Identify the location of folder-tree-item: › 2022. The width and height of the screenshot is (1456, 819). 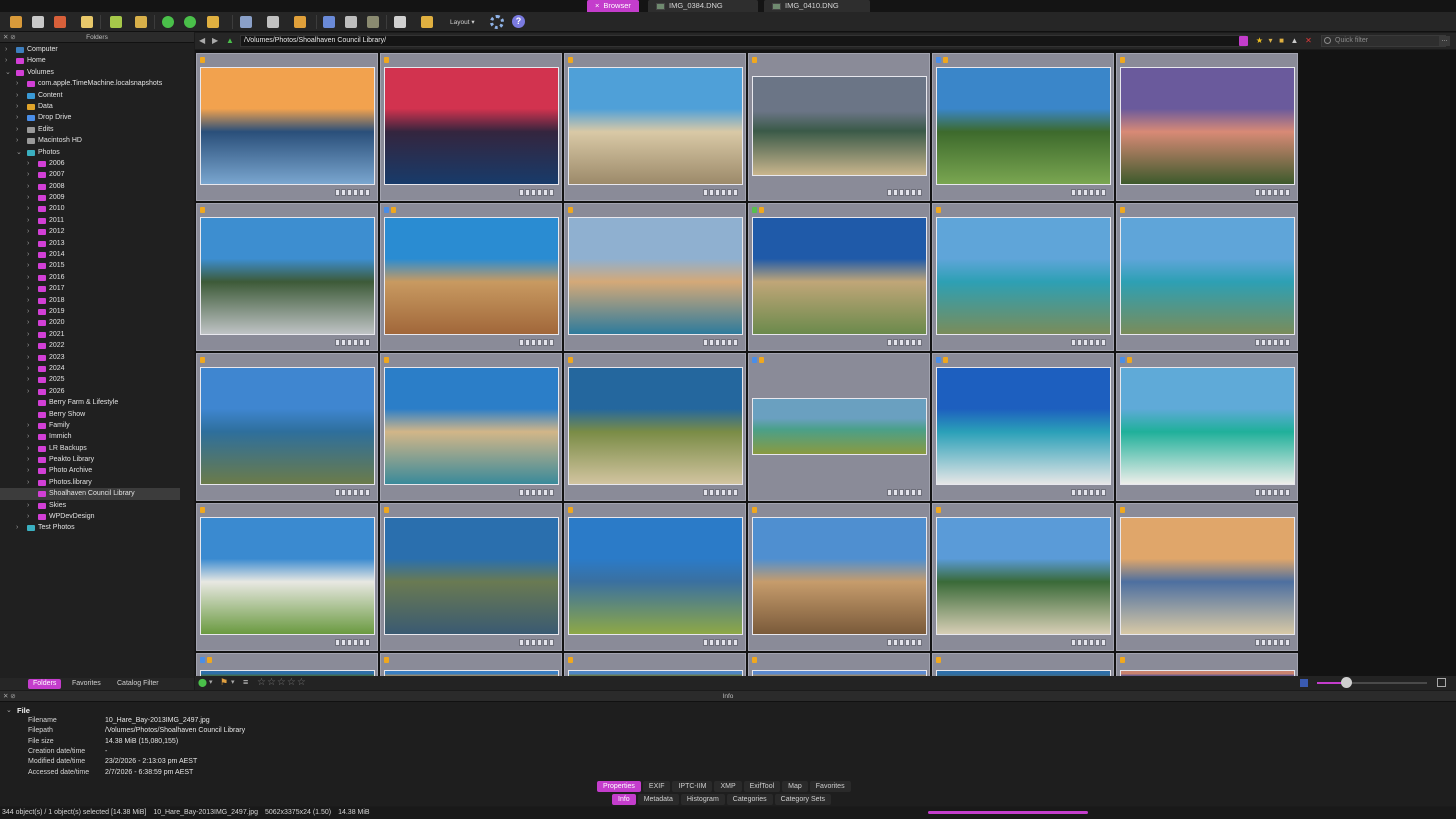
(97, 345).